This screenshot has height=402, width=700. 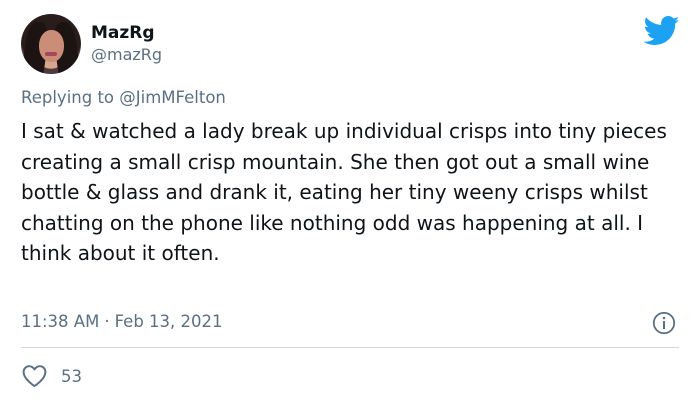 I want to click on twitter-bird-icon, so click(x=662, y=31).